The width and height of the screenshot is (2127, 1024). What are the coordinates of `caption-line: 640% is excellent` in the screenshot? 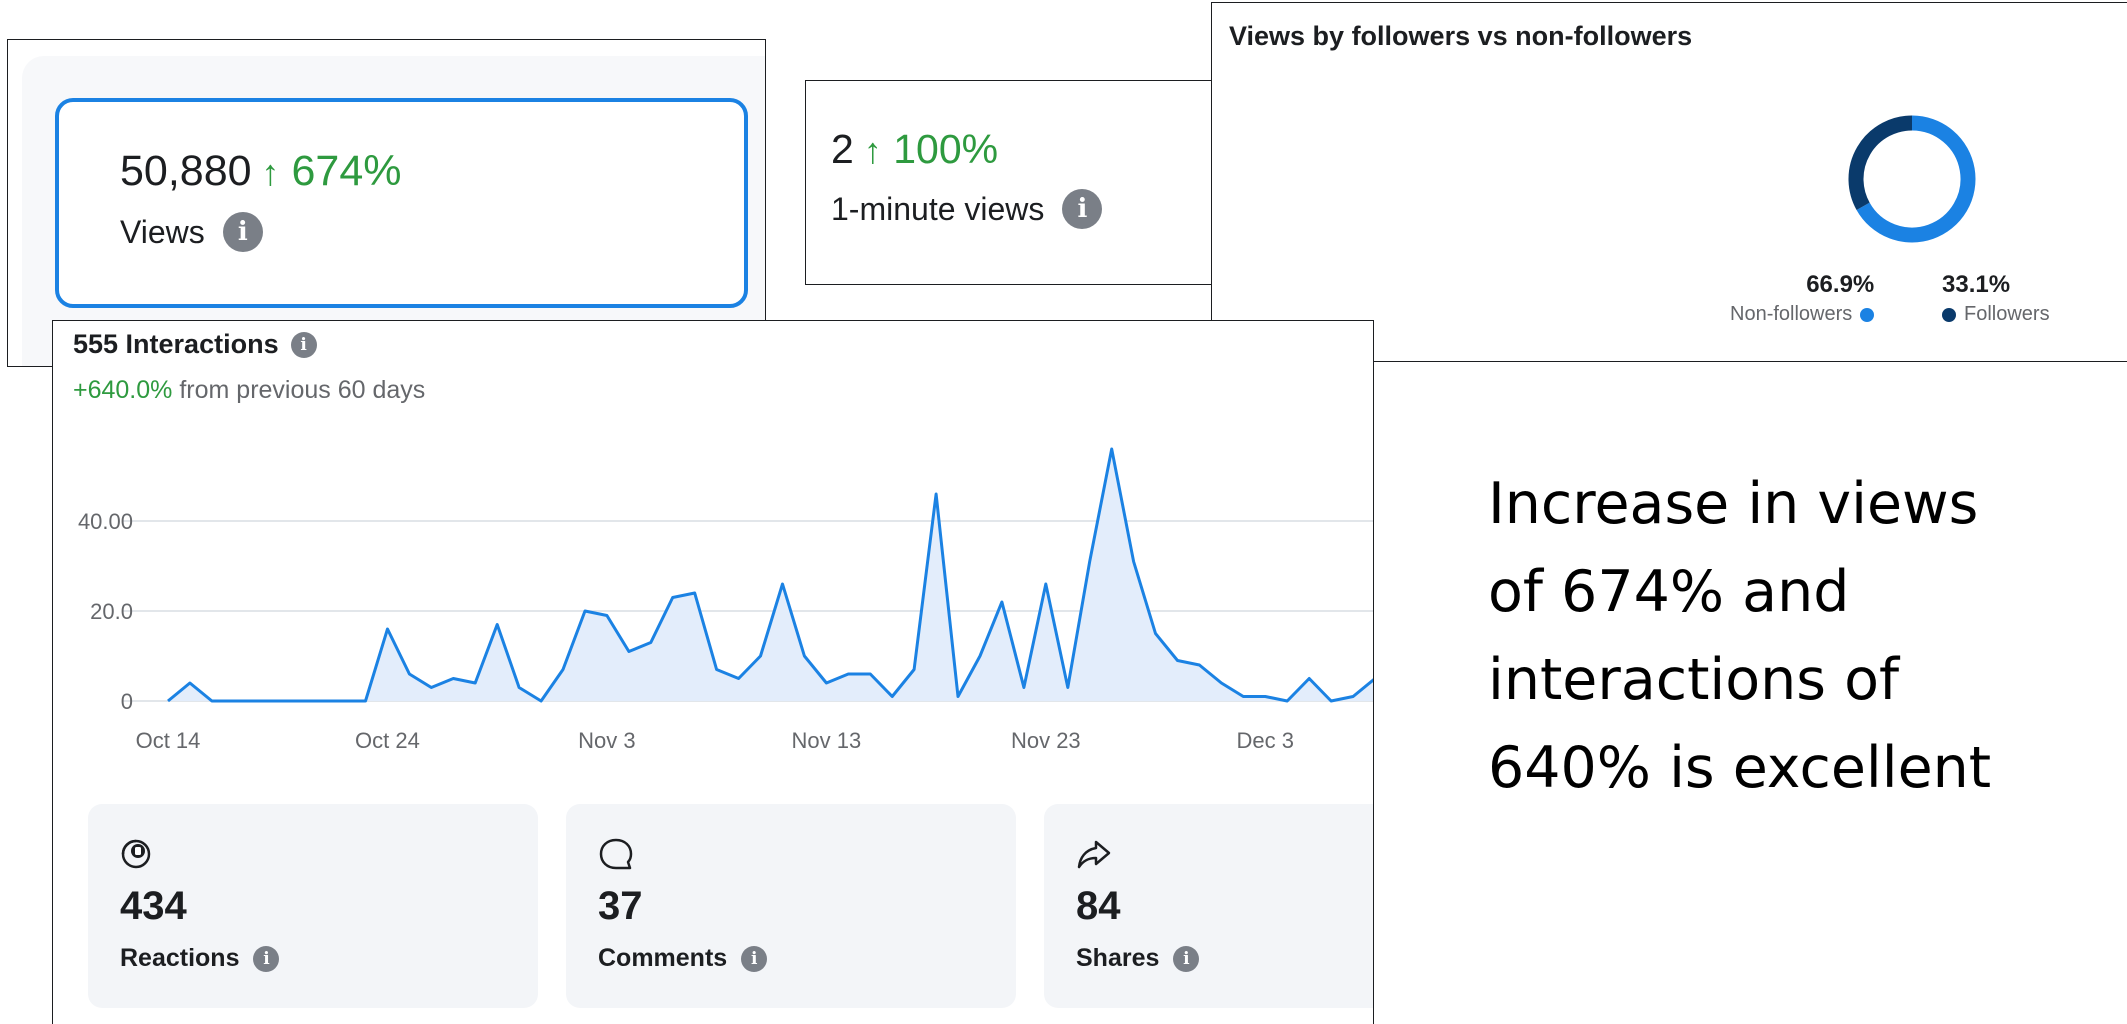 It's located at (1740, 768).